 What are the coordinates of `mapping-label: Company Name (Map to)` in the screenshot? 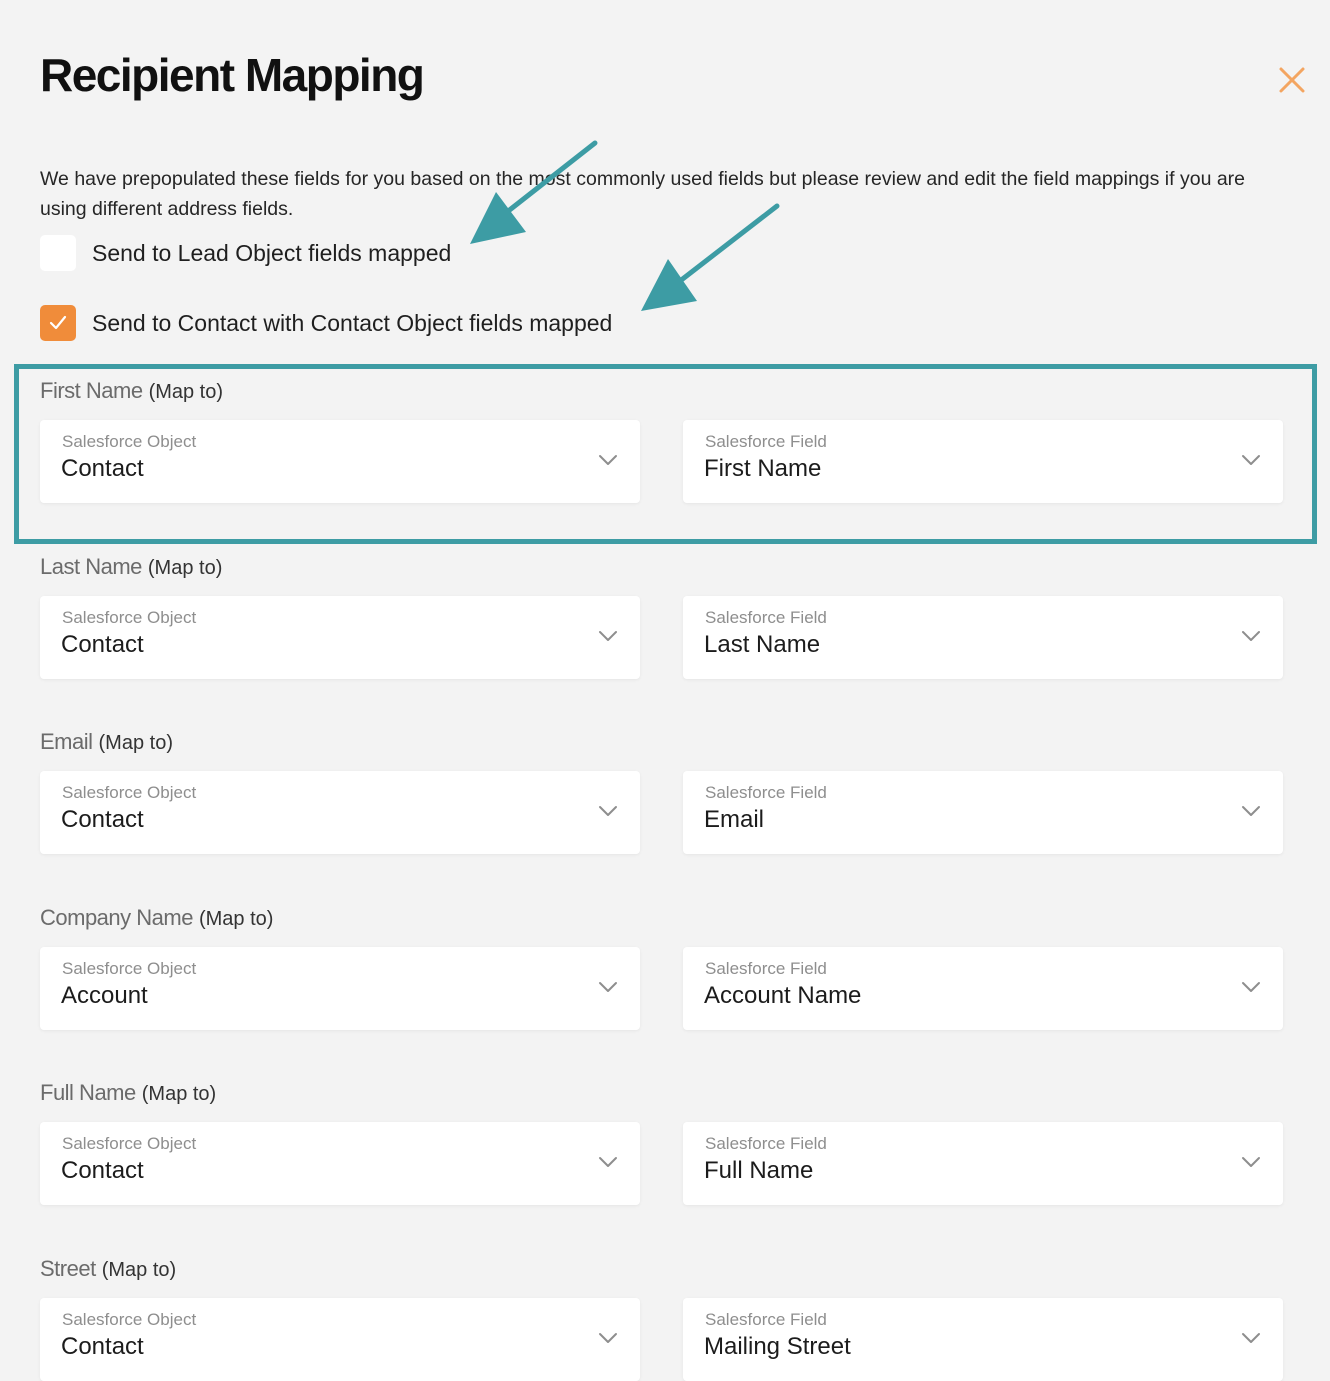 It's located at (662, 920).